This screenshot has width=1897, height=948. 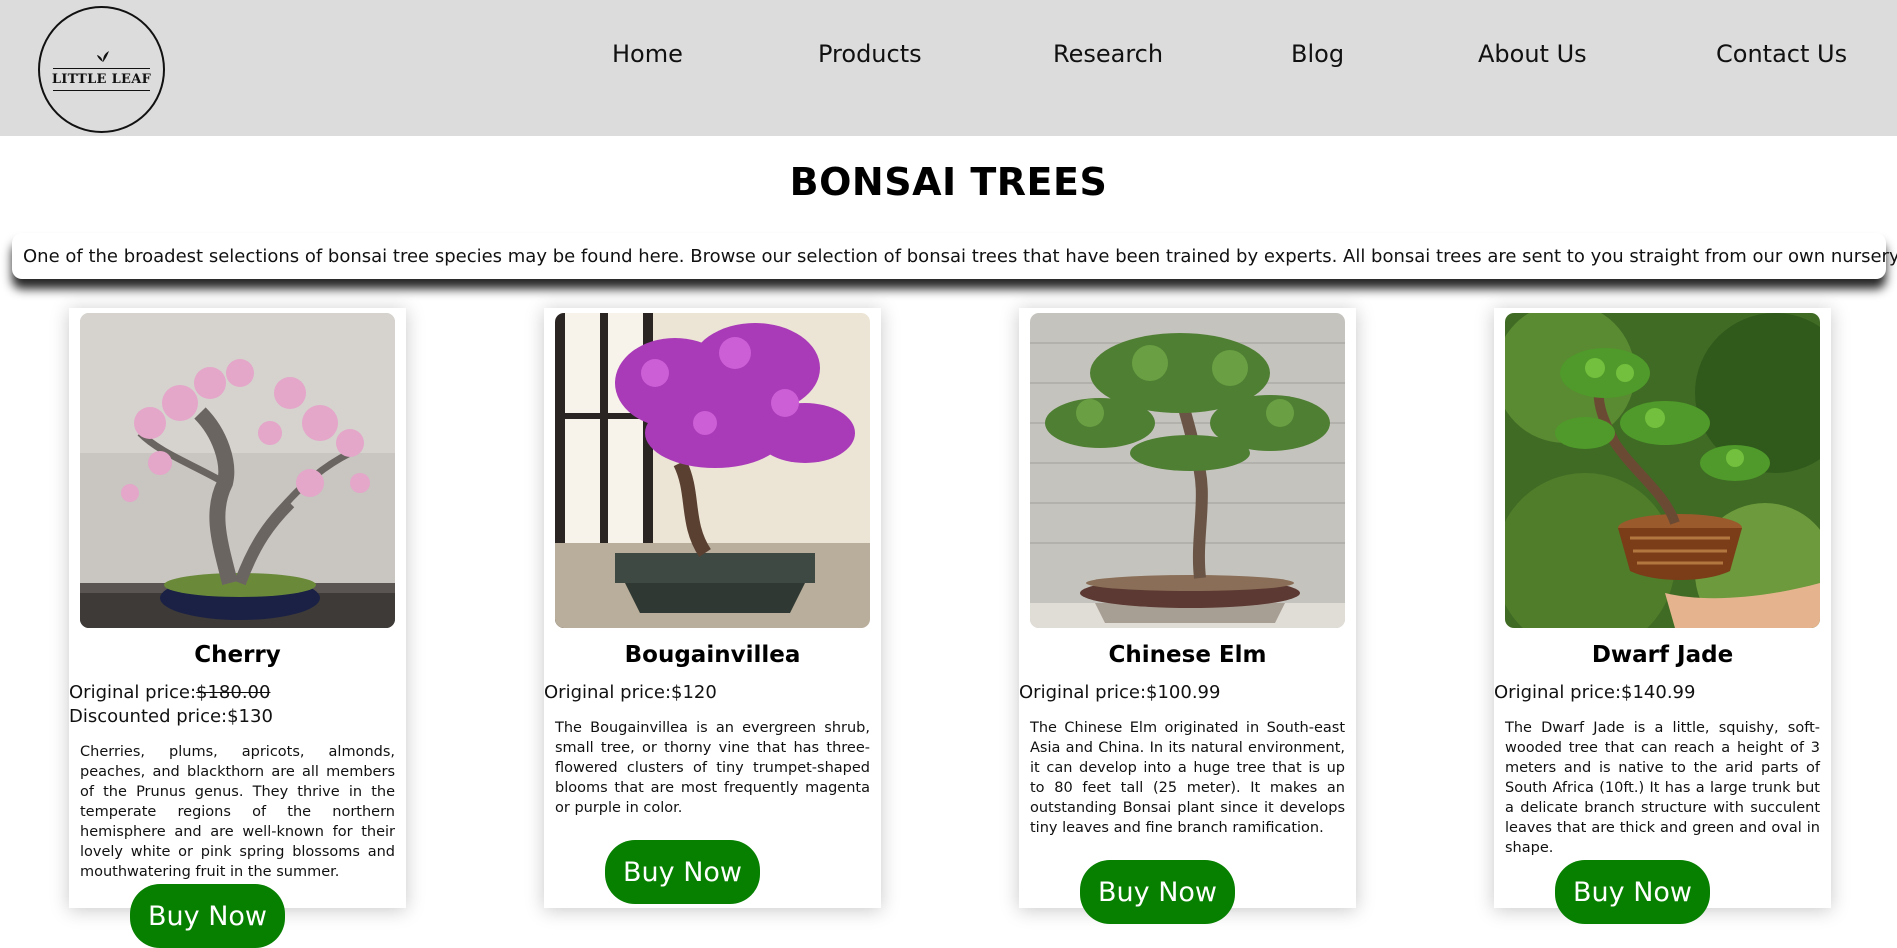 I want to click on original-price: Original price:$120, so click(x=630, y=692).